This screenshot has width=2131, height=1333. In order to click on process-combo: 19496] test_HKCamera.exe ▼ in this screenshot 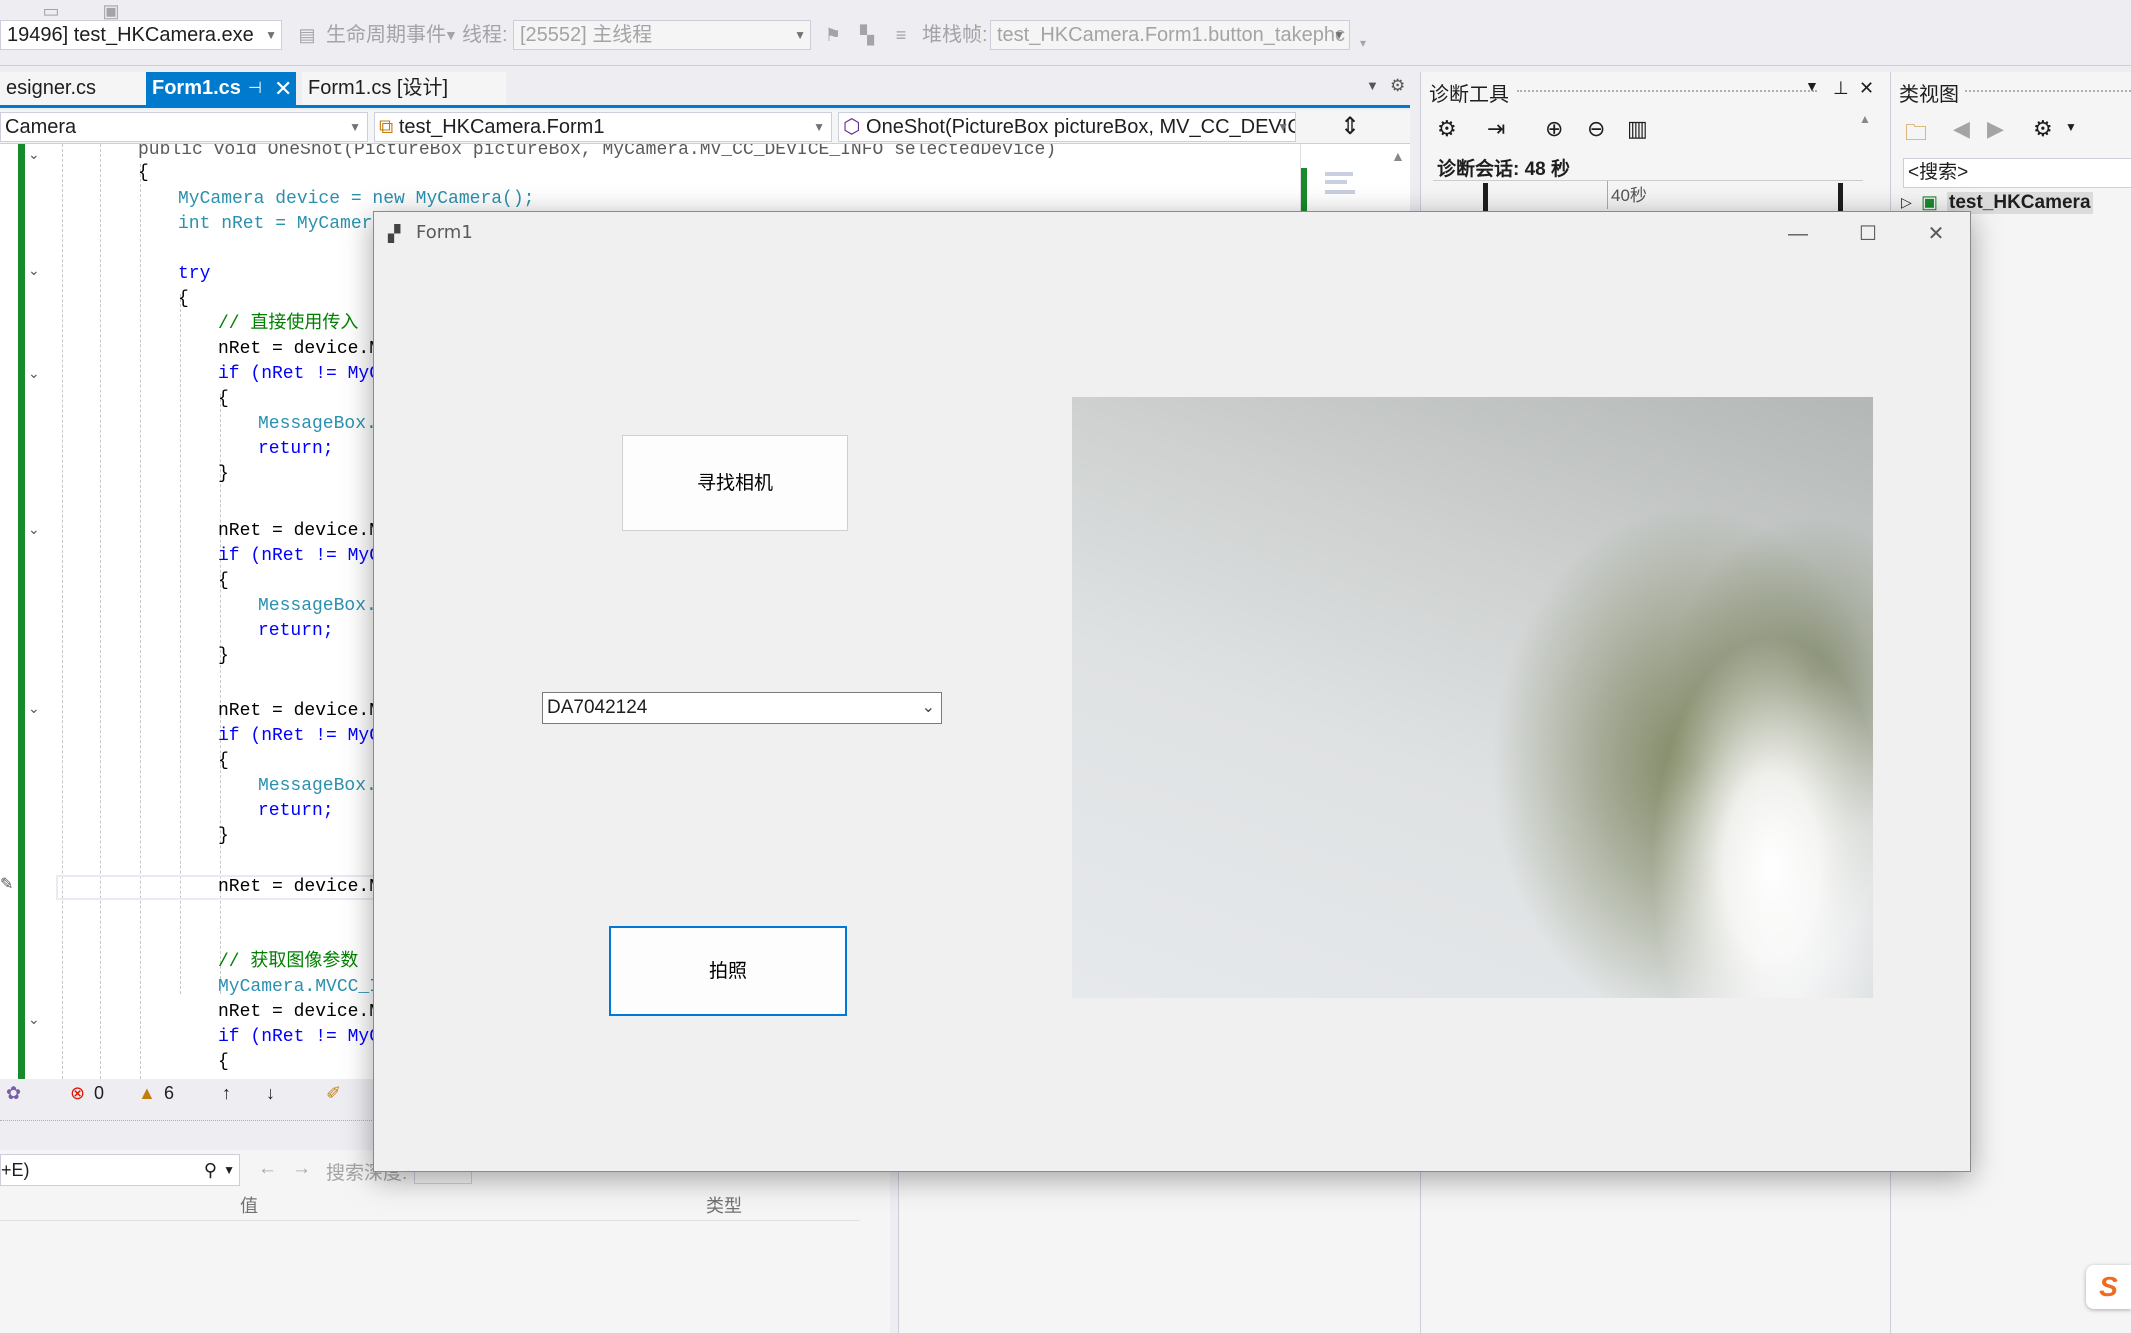, I will do `click(141, 35)`.